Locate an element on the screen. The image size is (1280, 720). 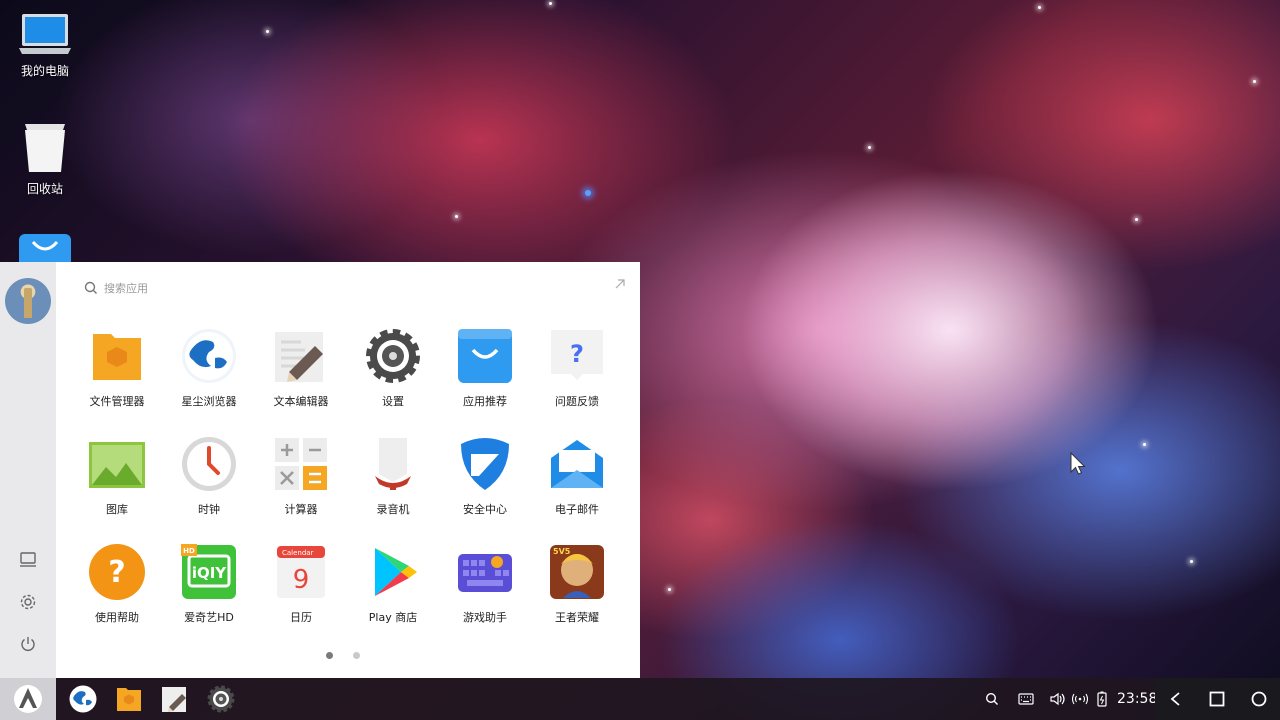
taskbar-text-editor-icon is located at coordinates (175, 699).